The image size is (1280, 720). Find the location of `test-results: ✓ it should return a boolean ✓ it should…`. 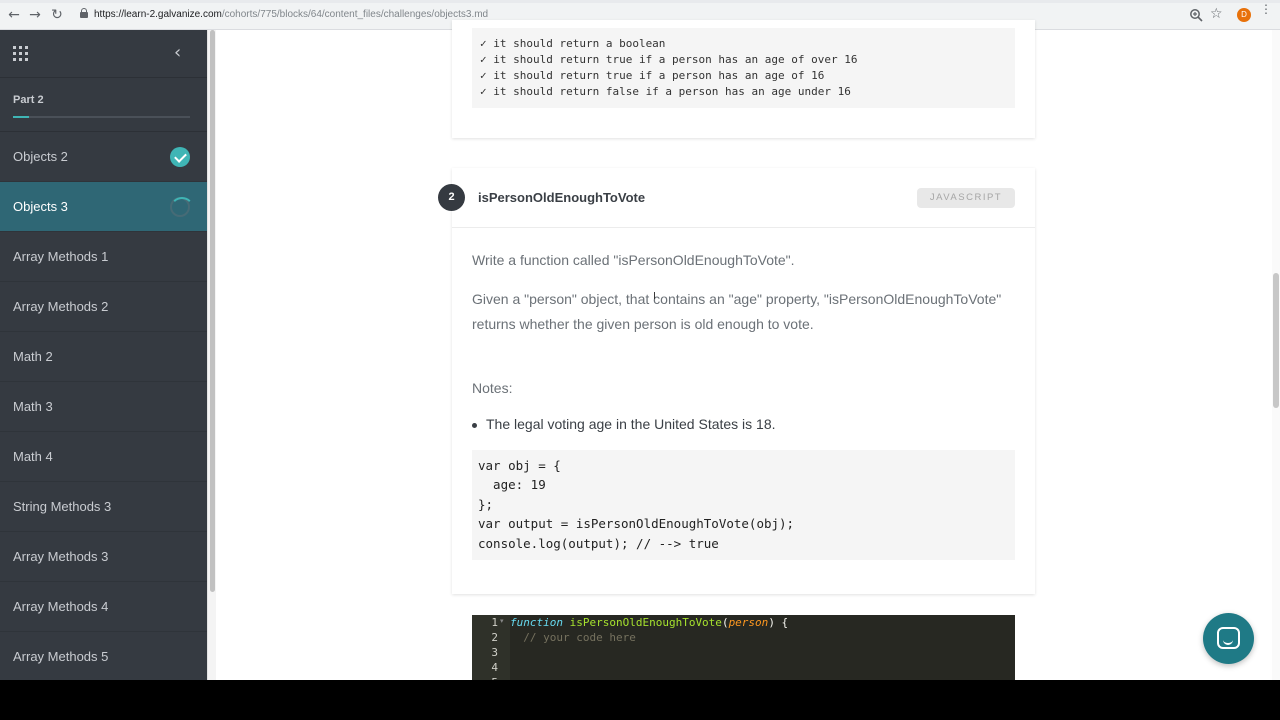

test-results: ✓ it should return a boolean ✓ it should… is located at coordinates (743, 68).